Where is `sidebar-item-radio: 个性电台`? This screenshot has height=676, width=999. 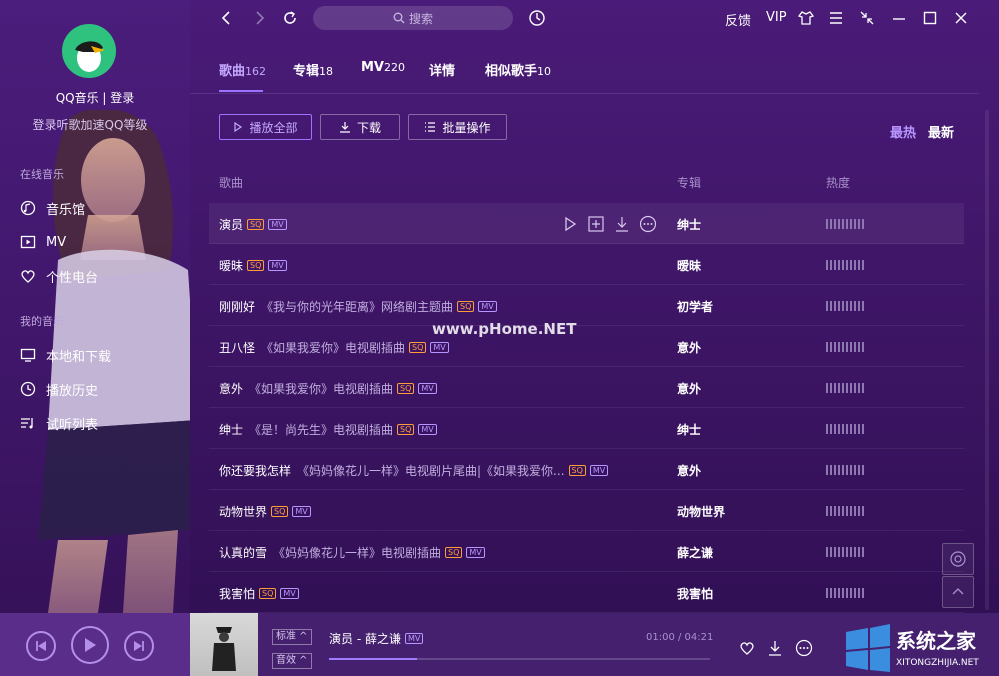 sidebar-item-radio: 个性电台 is located at coordinates (59, 276).